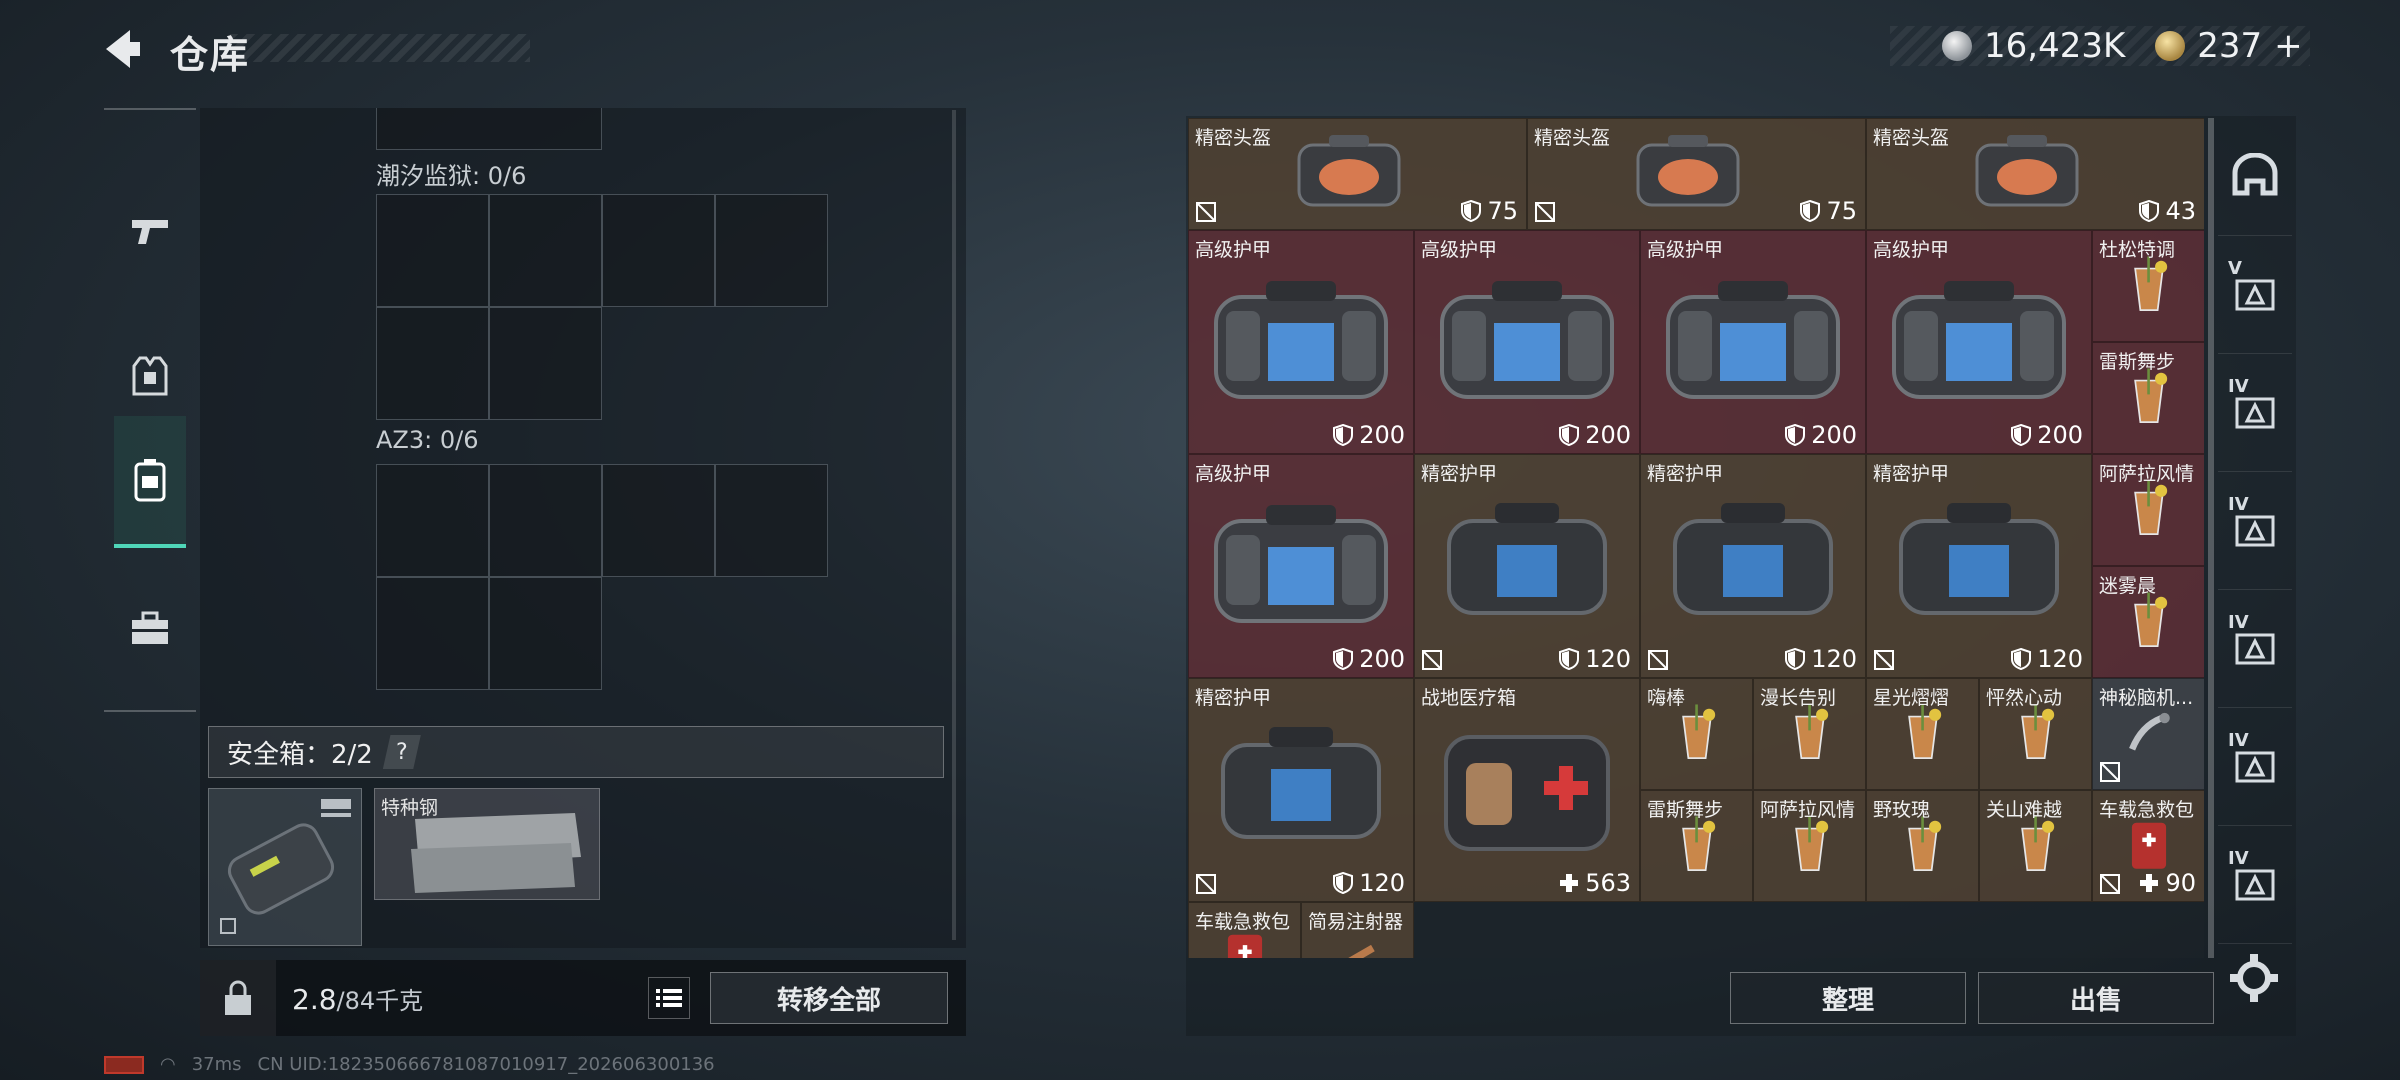  I want to click on item-value-text: 120, so click(1608, 659).